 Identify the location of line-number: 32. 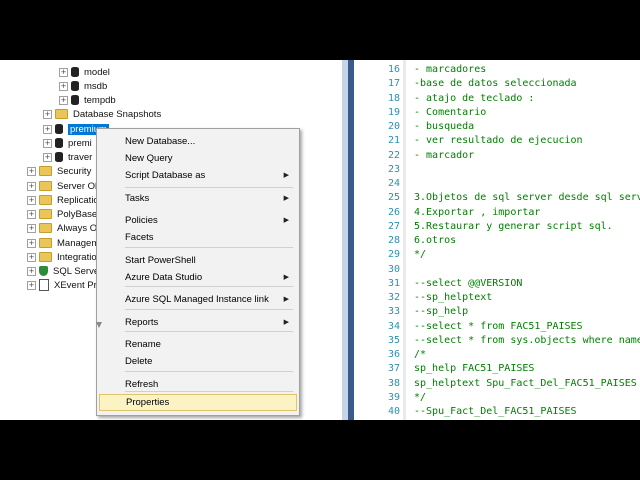
(393, 297).